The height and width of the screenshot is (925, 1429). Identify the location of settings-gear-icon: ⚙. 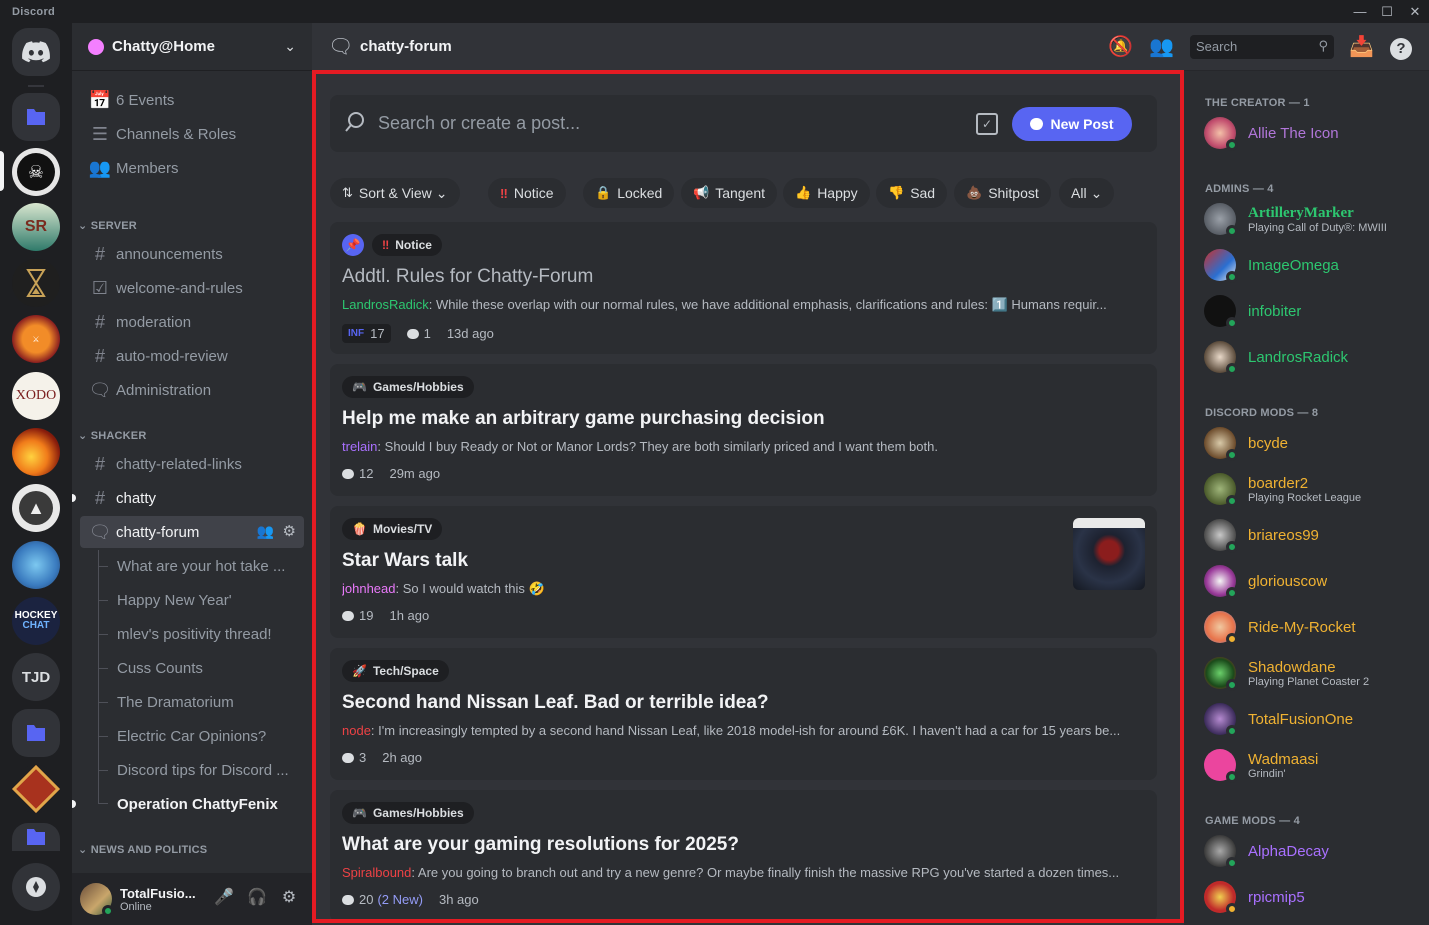
(289, 899).